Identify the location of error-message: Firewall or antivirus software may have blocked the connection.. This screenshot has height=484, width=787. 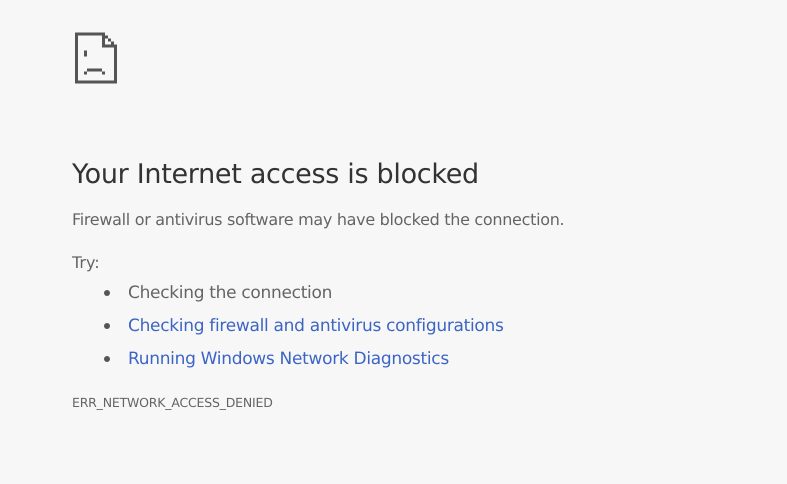
(319, 220).